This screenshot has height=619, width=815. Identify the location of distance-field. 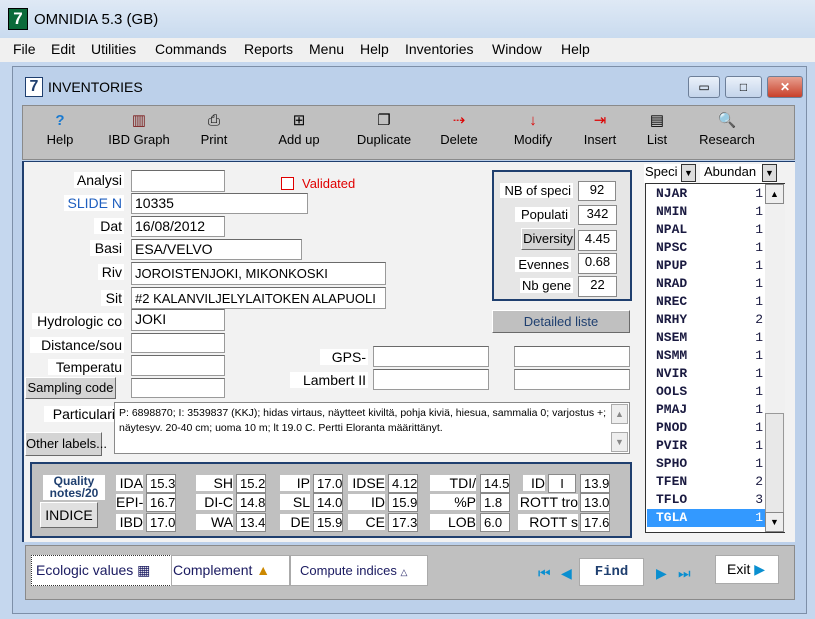
(178, 343).